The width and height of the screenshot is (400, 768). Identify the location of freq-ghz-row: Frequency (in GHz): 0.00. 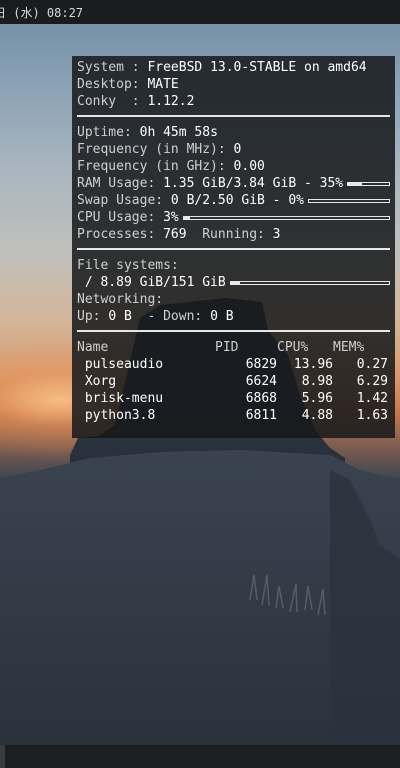
(233, 166).